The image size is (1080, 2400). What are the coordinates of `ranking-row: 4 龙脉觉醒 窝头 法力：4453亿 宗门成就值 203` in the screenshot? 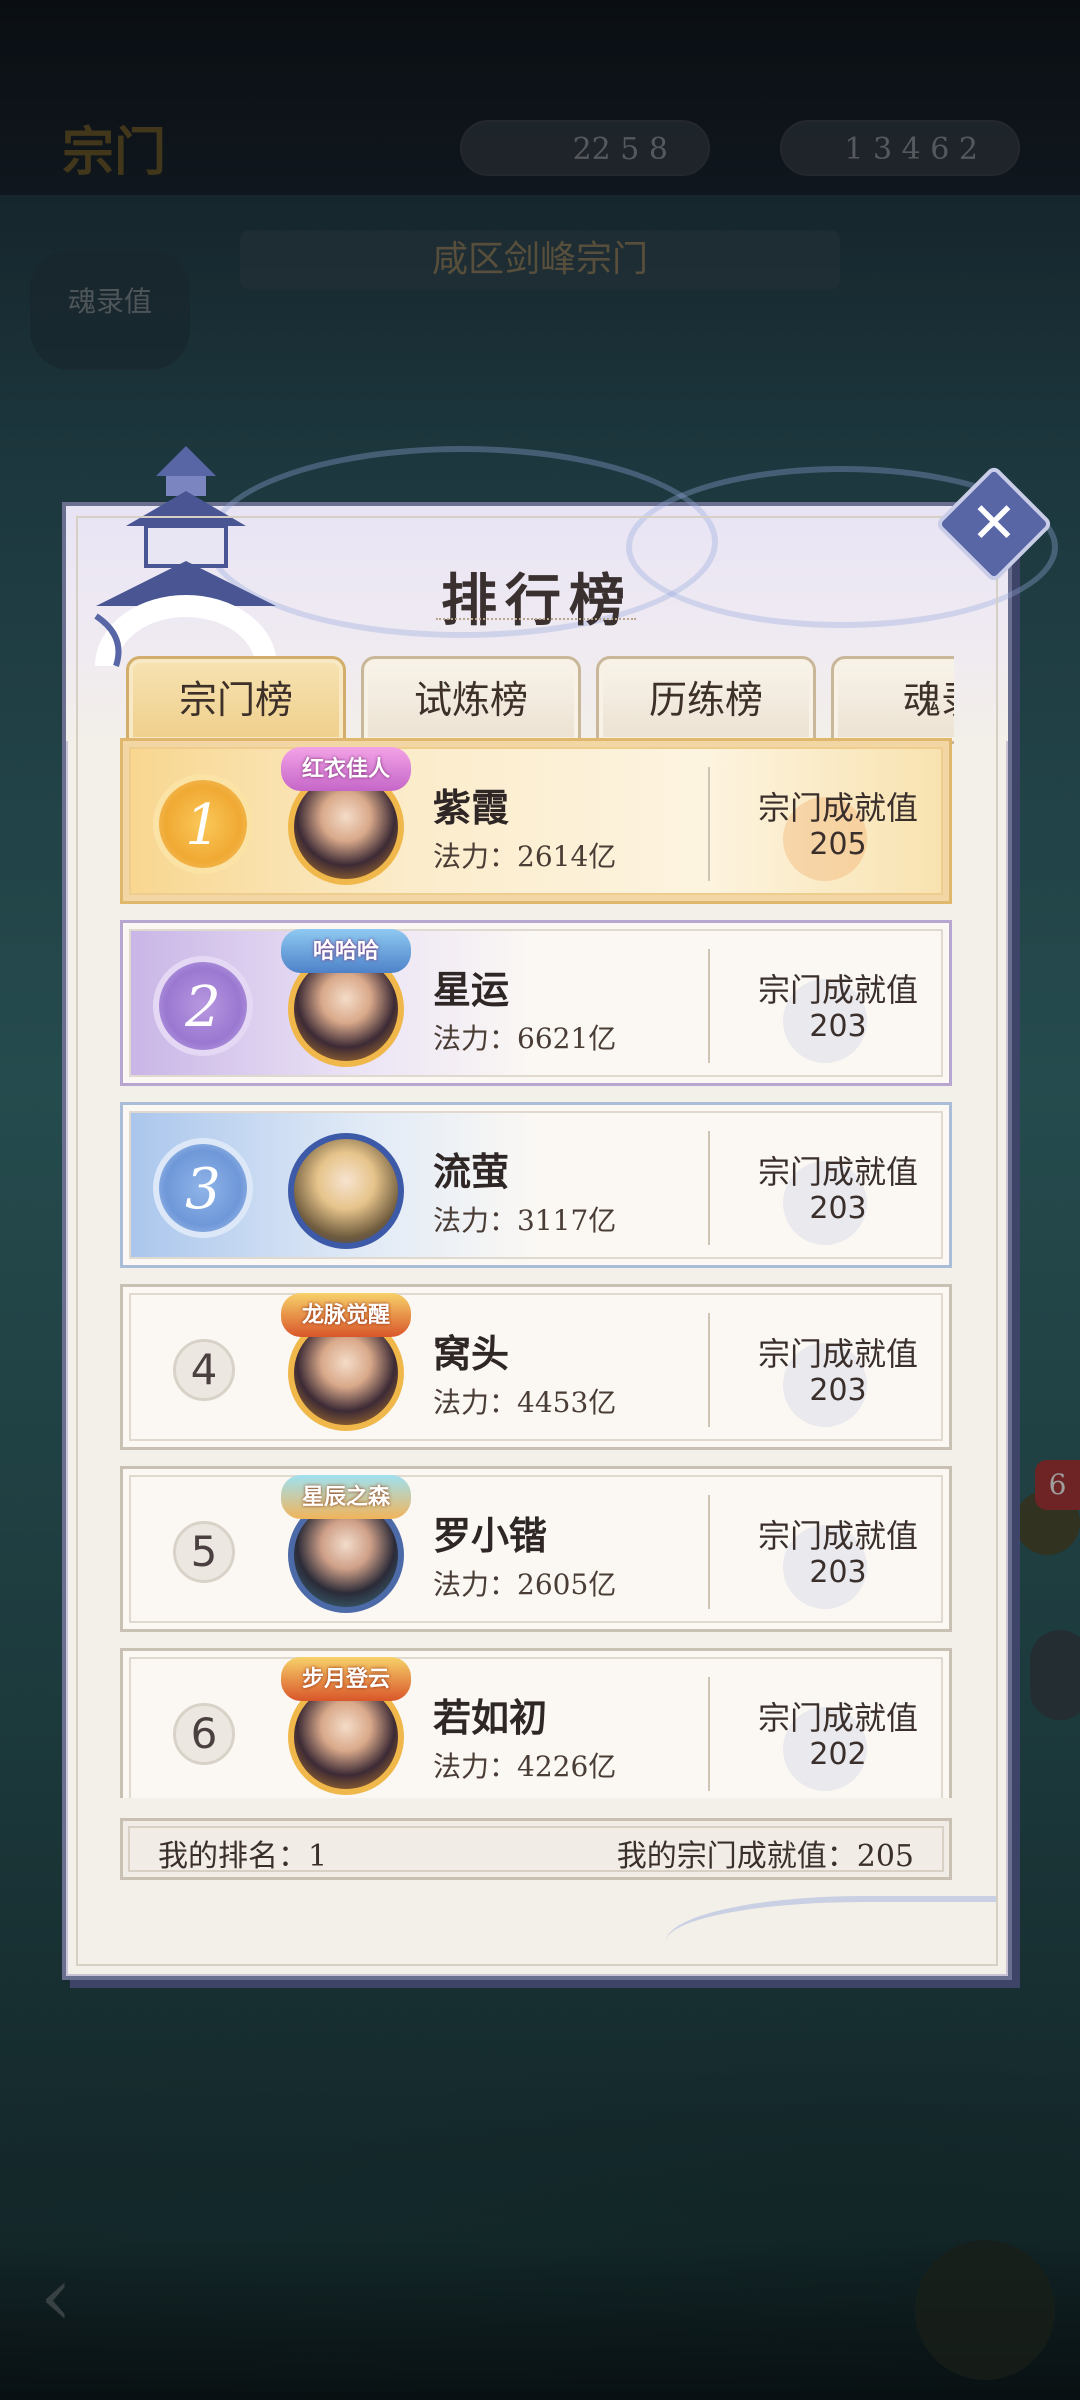 It's located at (536, 1367).